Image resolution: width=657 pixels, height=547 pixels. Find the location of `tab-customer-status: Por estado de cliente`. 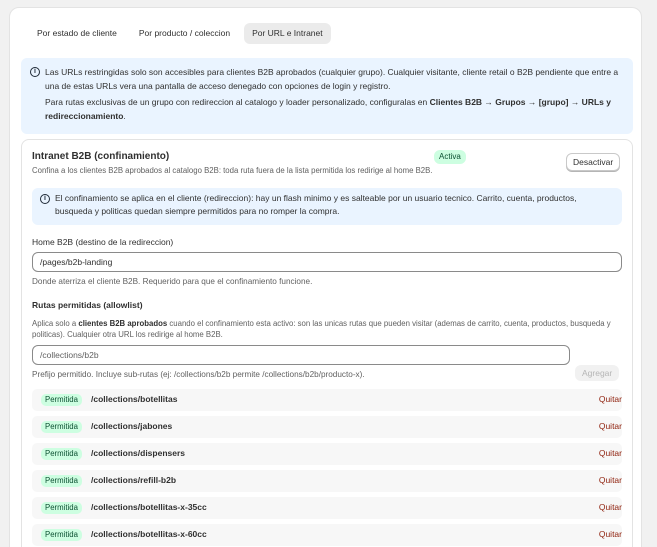

tab-customer-status: Por estado de cliente is located at coordinates (77, 33).